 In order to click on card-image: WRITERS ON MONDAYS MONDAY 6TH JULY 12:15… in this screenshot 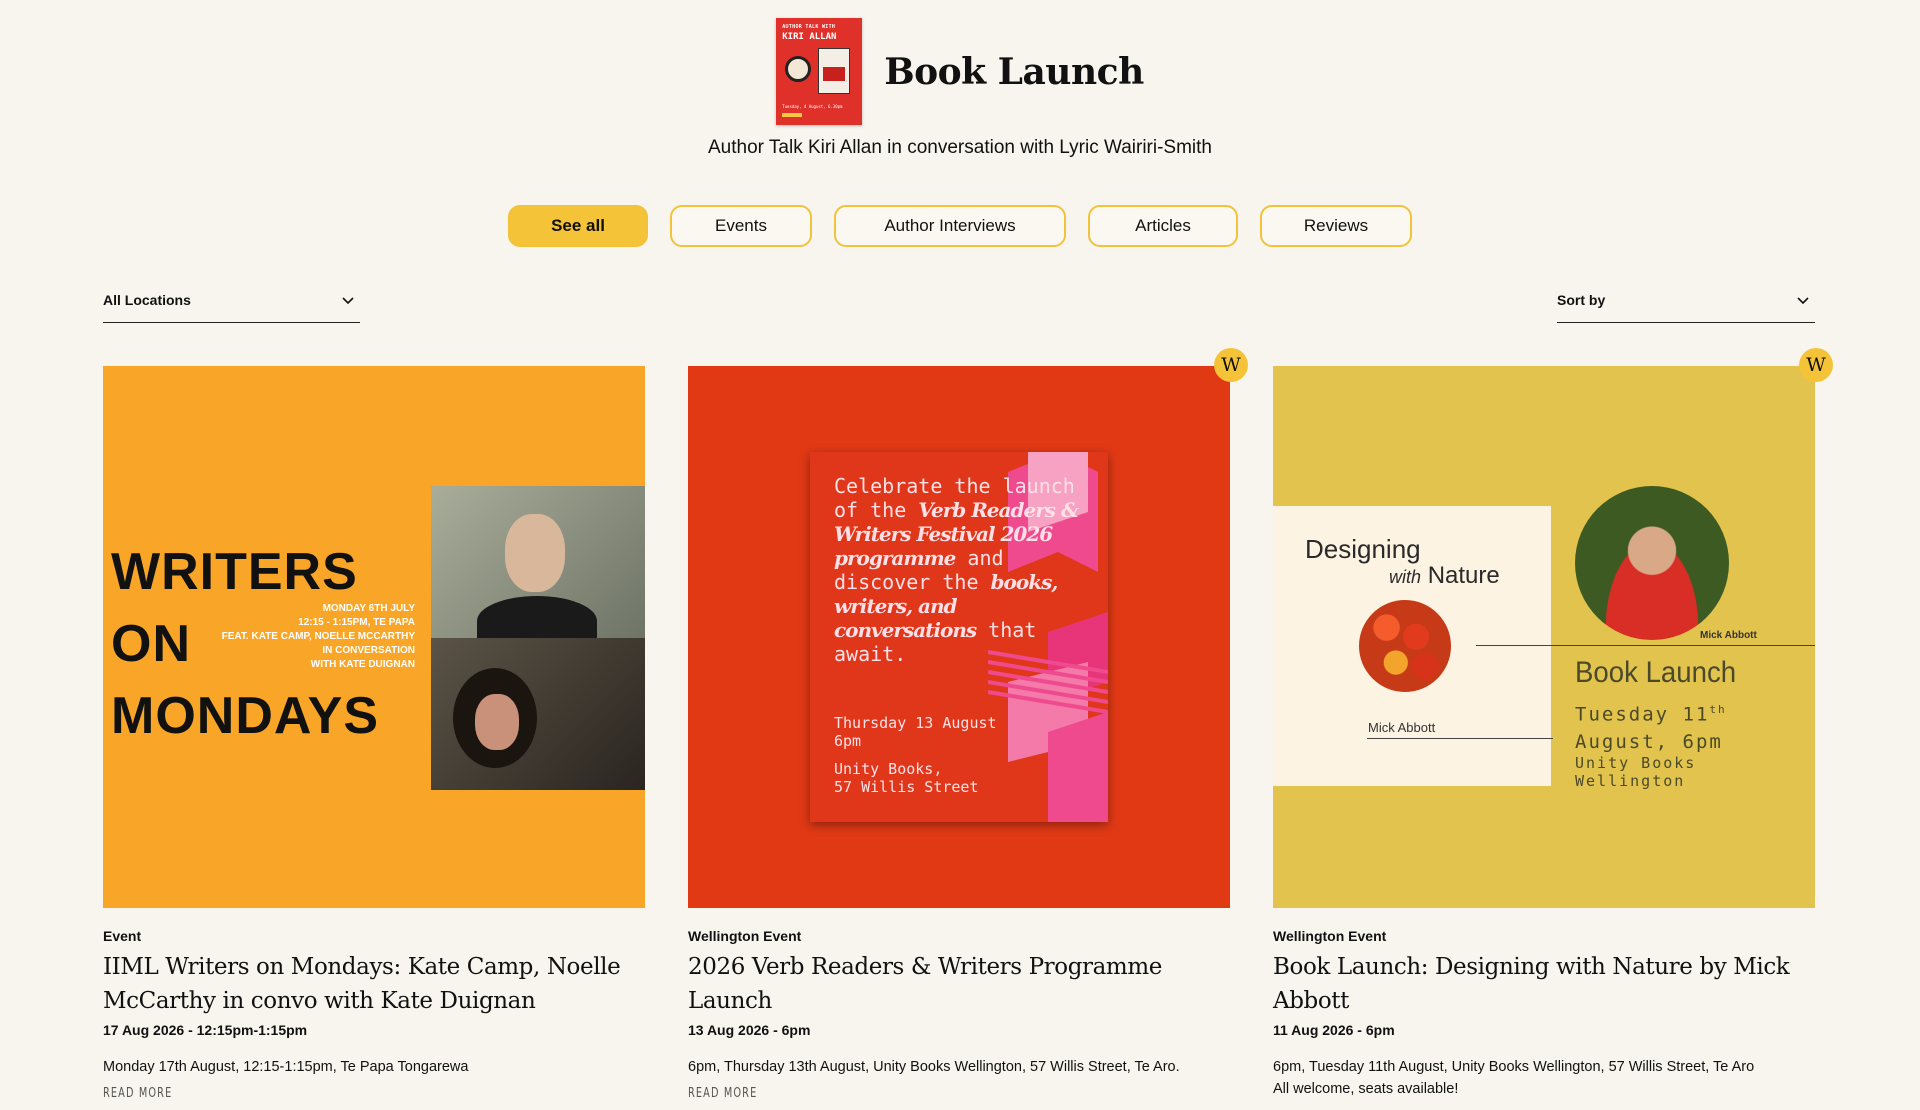, I will do `click(374, 637)`.